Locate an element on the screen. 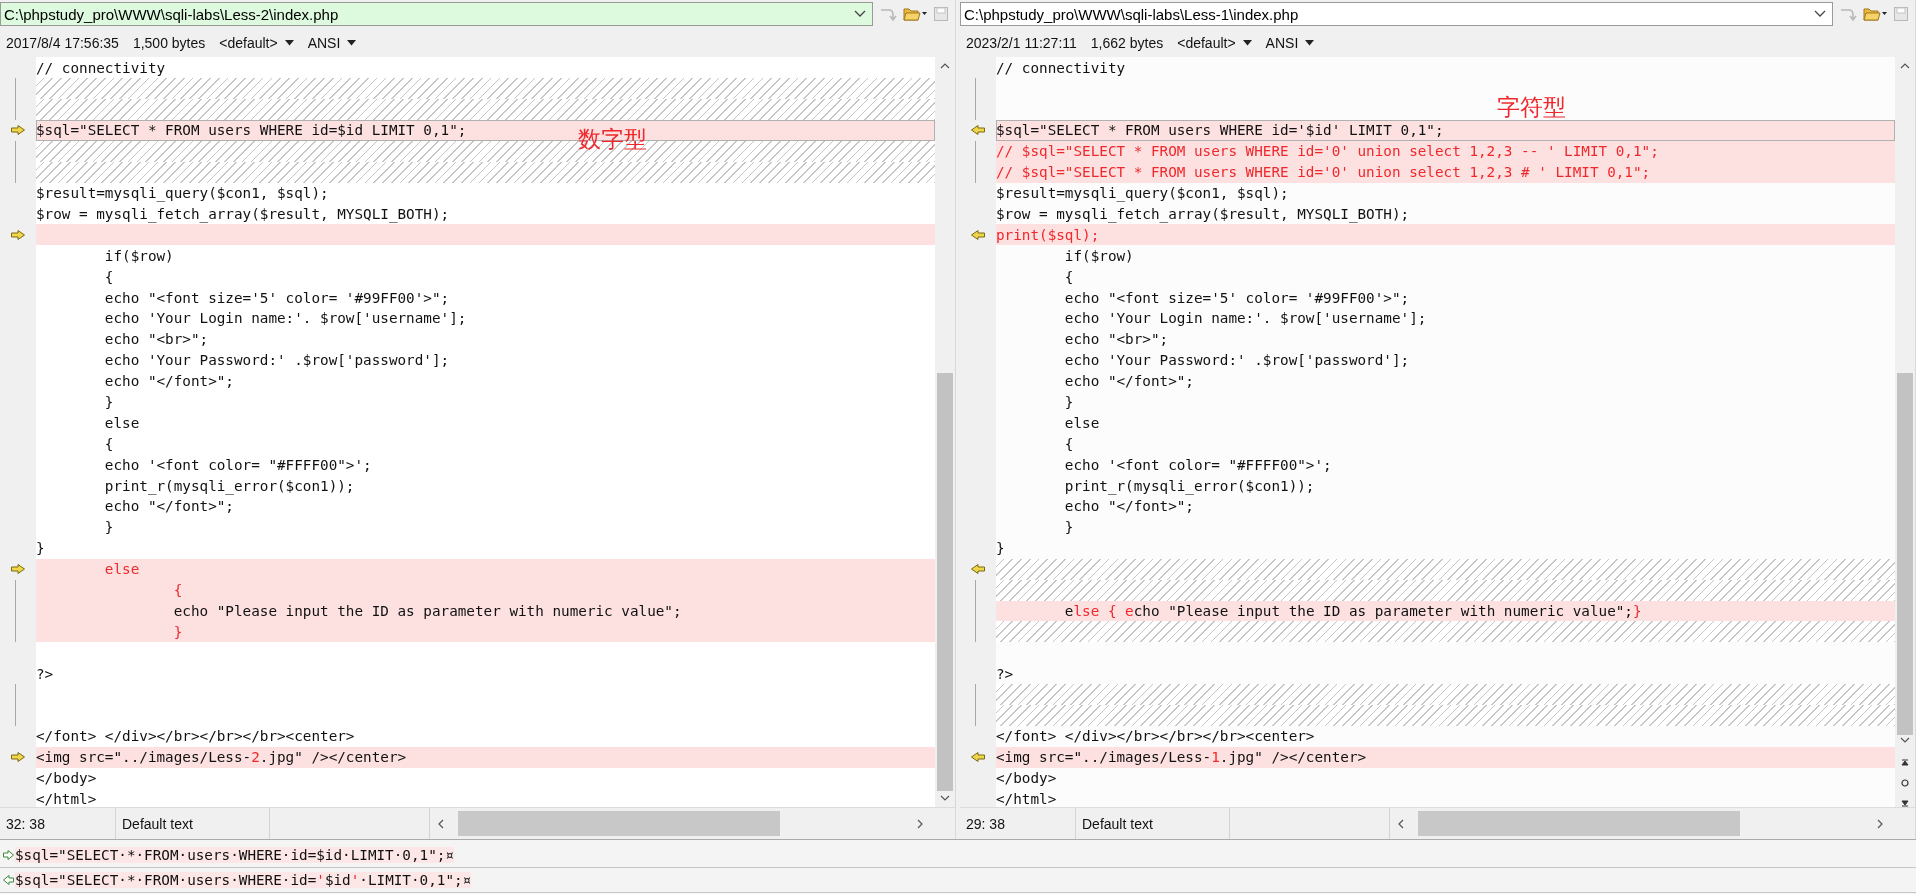 The width and height of the screenshot is (1916, 894). current-diff-icon is located at coordinates (1905, 783).